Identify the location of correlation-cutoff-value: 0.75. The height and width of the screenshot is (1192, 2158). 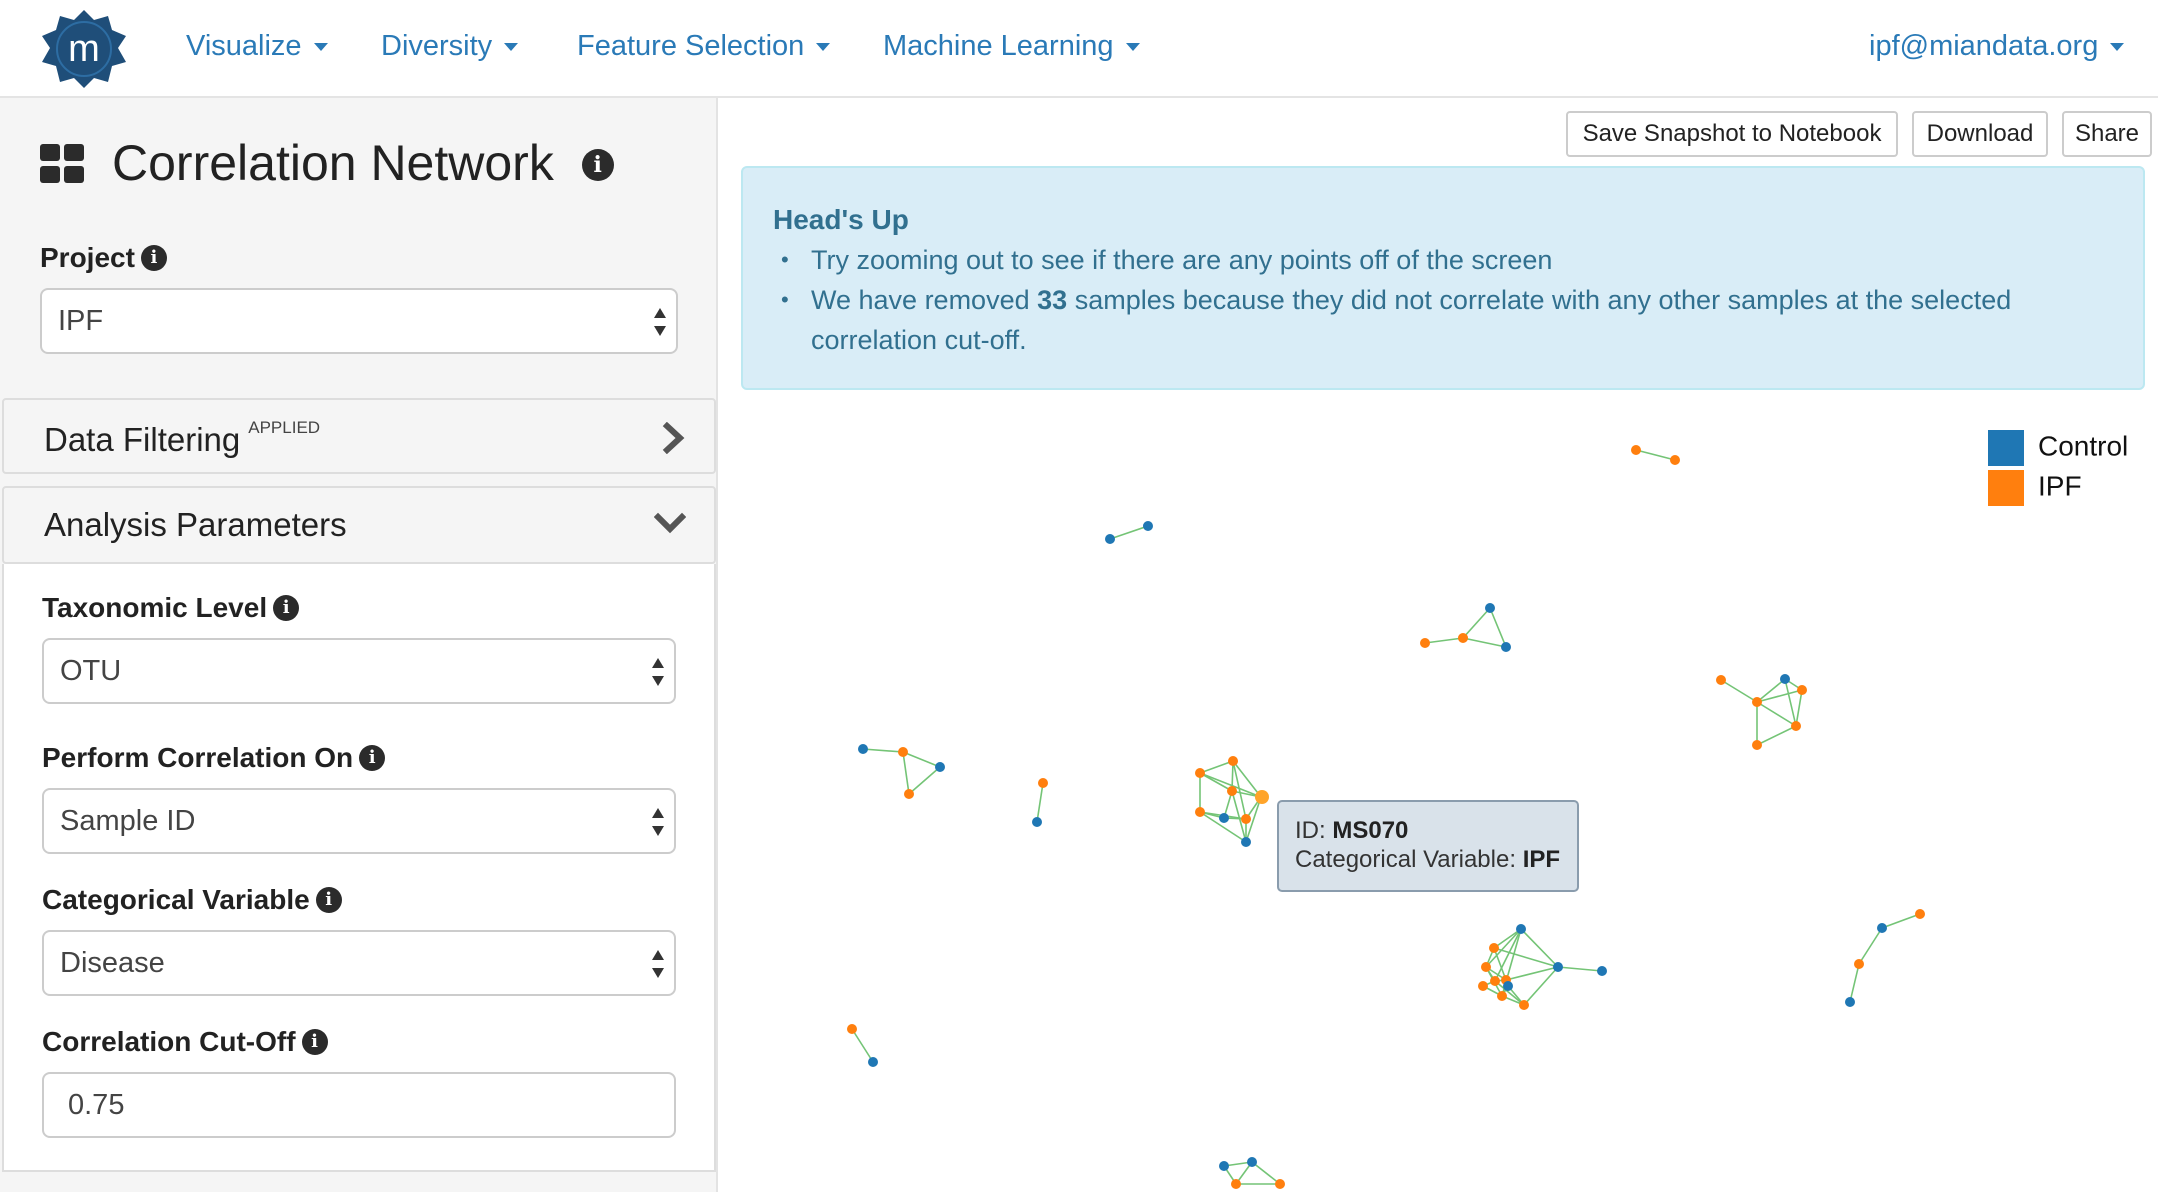
(96, 1105).